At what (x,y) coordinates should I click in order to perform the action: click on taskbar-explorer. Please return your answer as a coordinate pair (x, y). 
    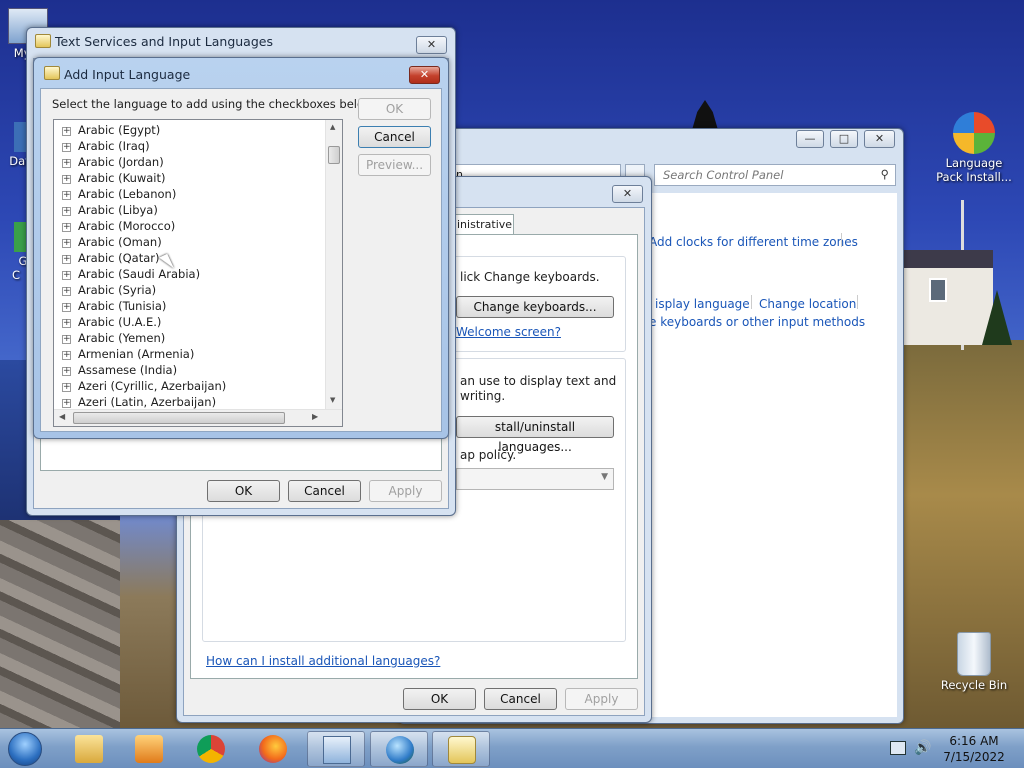
    Looking at the image, I should click on (89, 749).